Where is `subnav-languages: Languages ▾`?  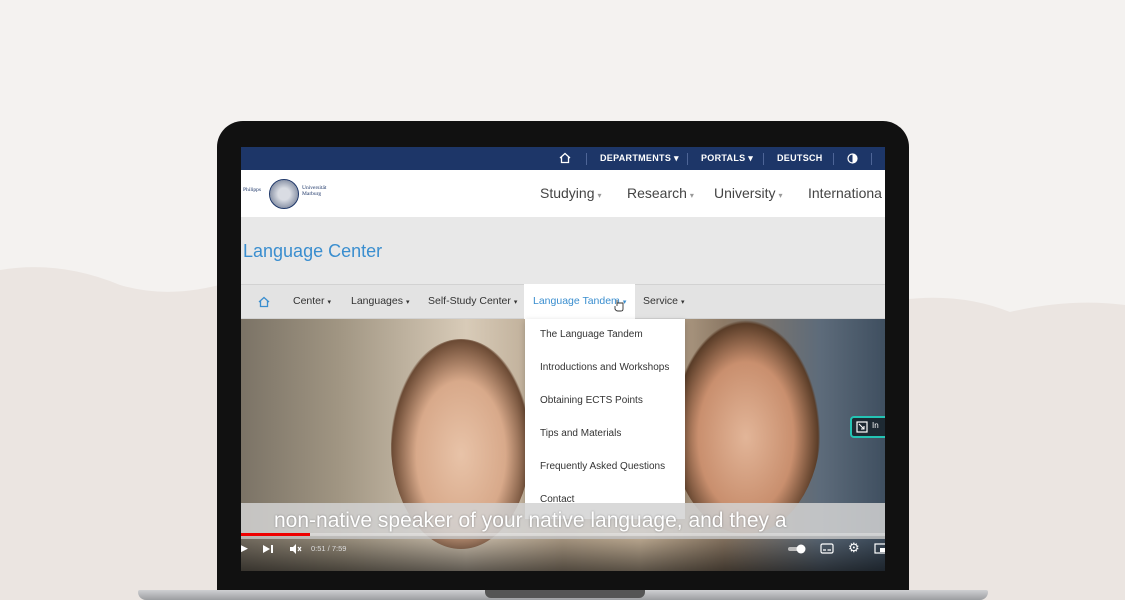
subnav-languages: Languages ▾ is located at coordinates (380, 301).